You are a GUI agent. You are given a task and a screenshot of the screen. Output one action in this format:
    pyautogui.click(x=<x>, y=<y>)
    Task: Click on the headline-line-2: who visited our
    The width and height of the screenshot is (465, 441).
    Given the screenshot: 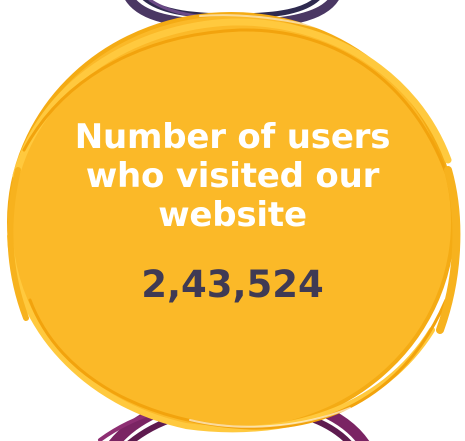 What is the action you would take?
    pyautogui.click(x=232, y=176)
    